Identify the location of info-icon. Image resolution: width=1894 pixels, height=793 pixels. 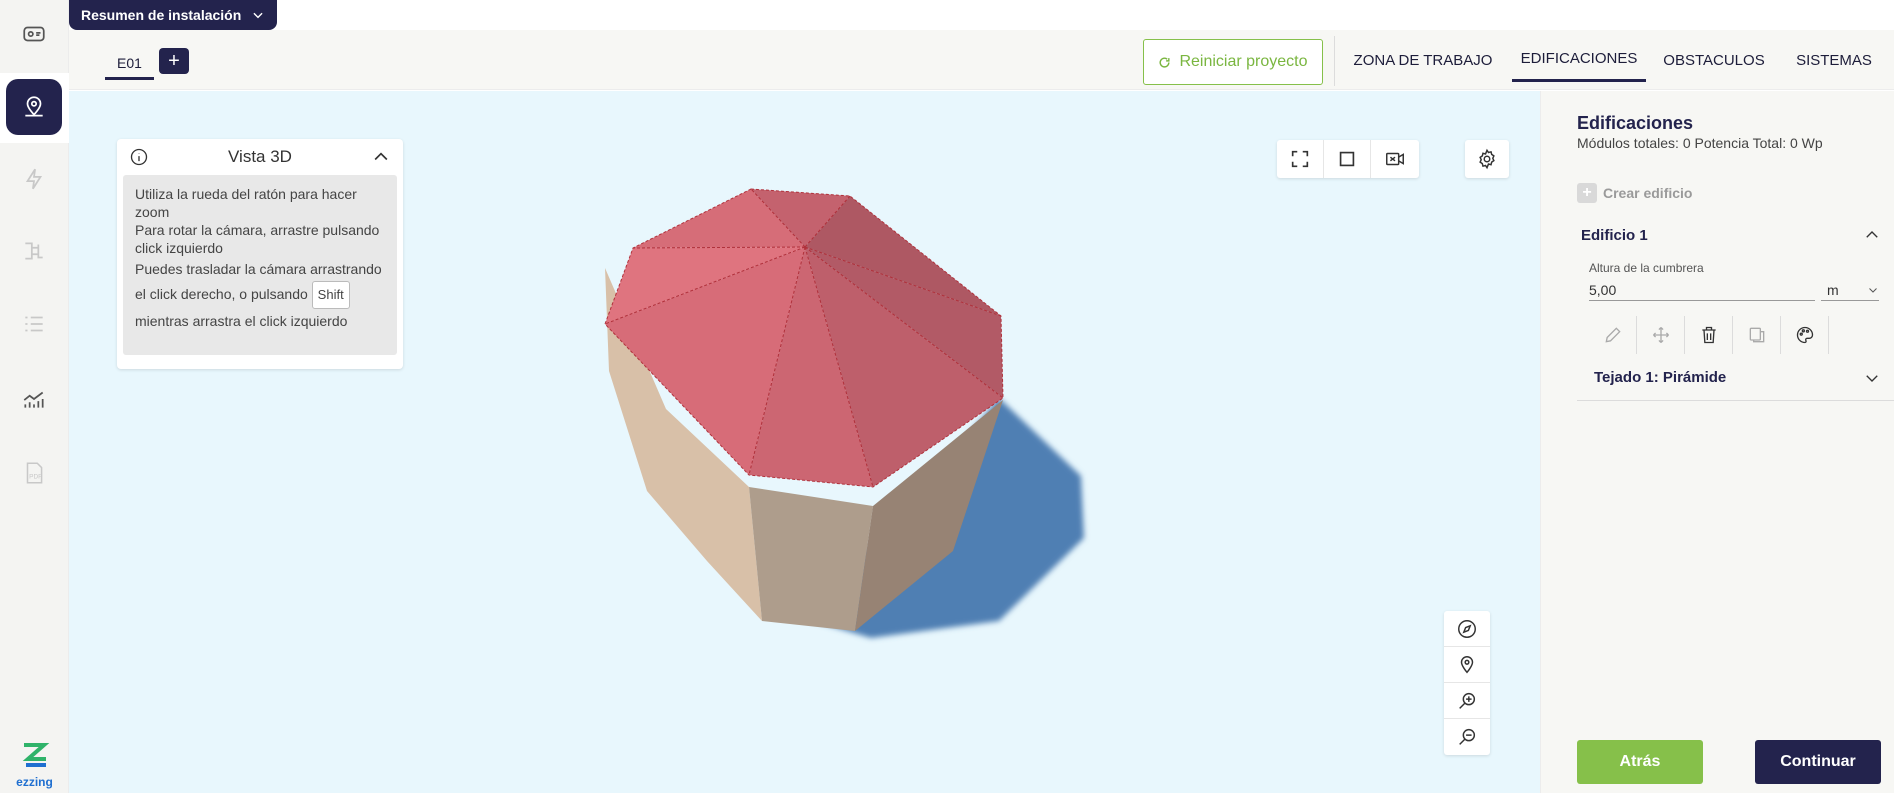
(139, 157).